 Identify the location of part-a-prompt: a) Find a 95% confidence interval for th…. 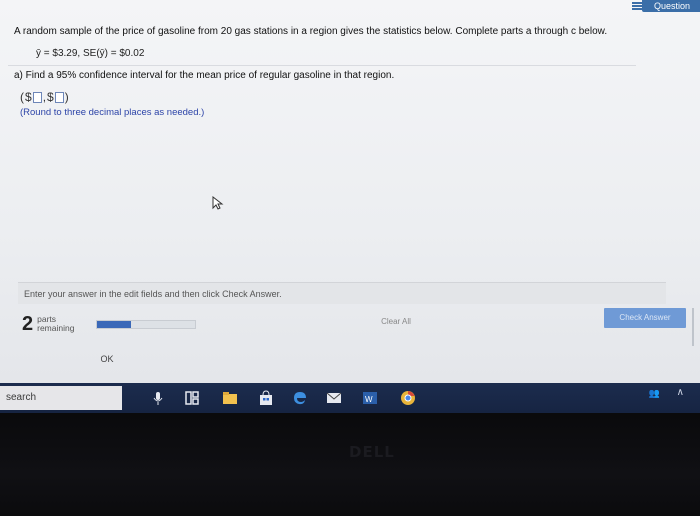
(204, 75).